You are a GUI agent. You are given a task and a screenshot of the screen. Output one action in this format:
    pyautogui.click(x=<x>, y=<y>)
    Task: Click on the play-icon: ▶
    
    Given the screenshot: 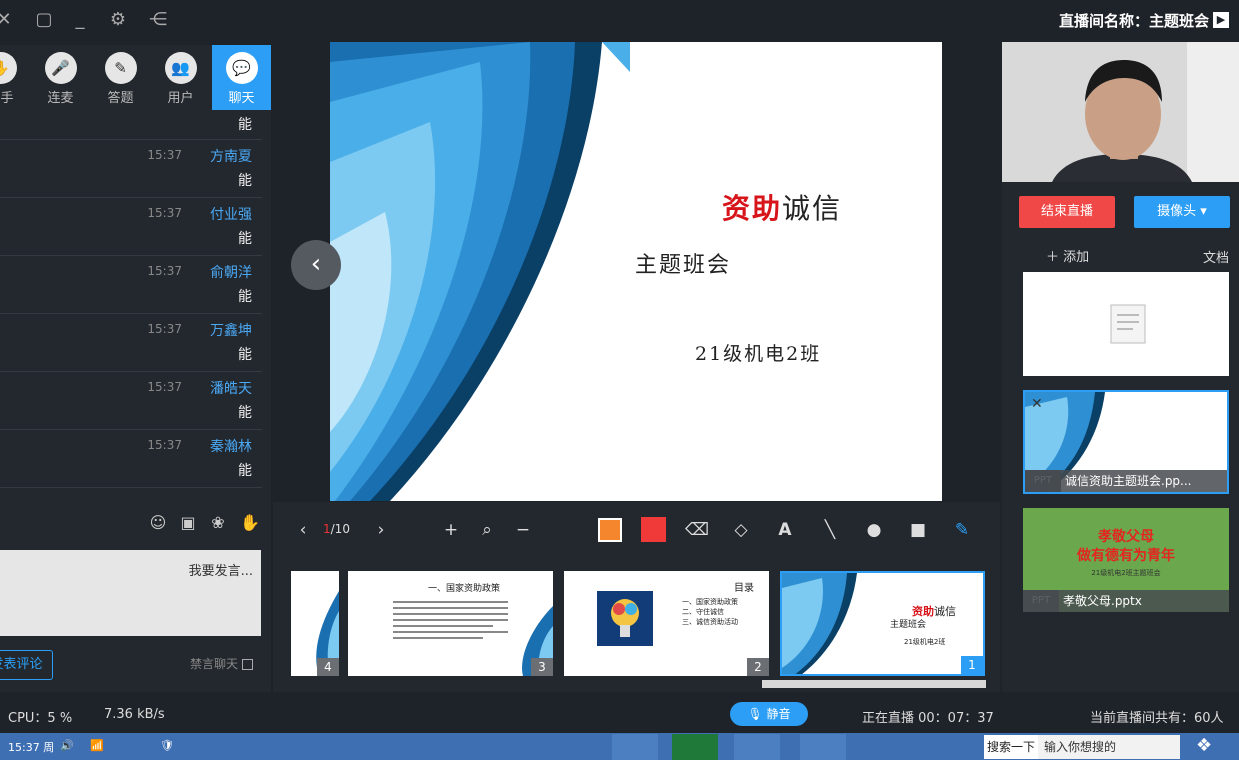 What is the action you would take?
    pyautogui.click(x=1221, y=20)
    